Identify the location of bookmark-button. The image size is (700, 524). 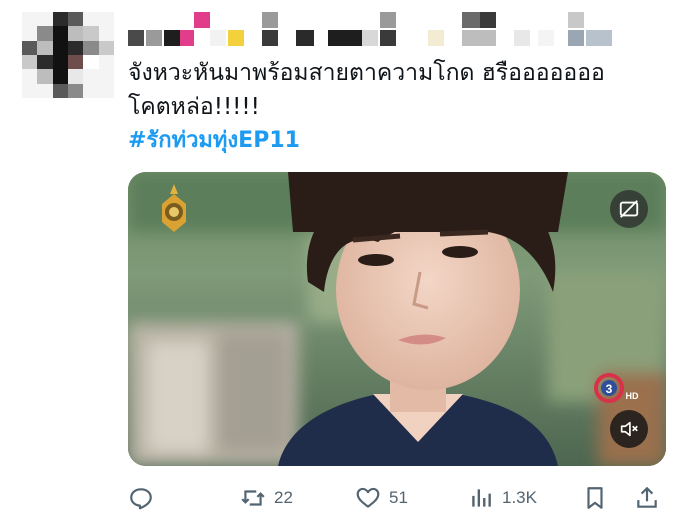
(595, 498).